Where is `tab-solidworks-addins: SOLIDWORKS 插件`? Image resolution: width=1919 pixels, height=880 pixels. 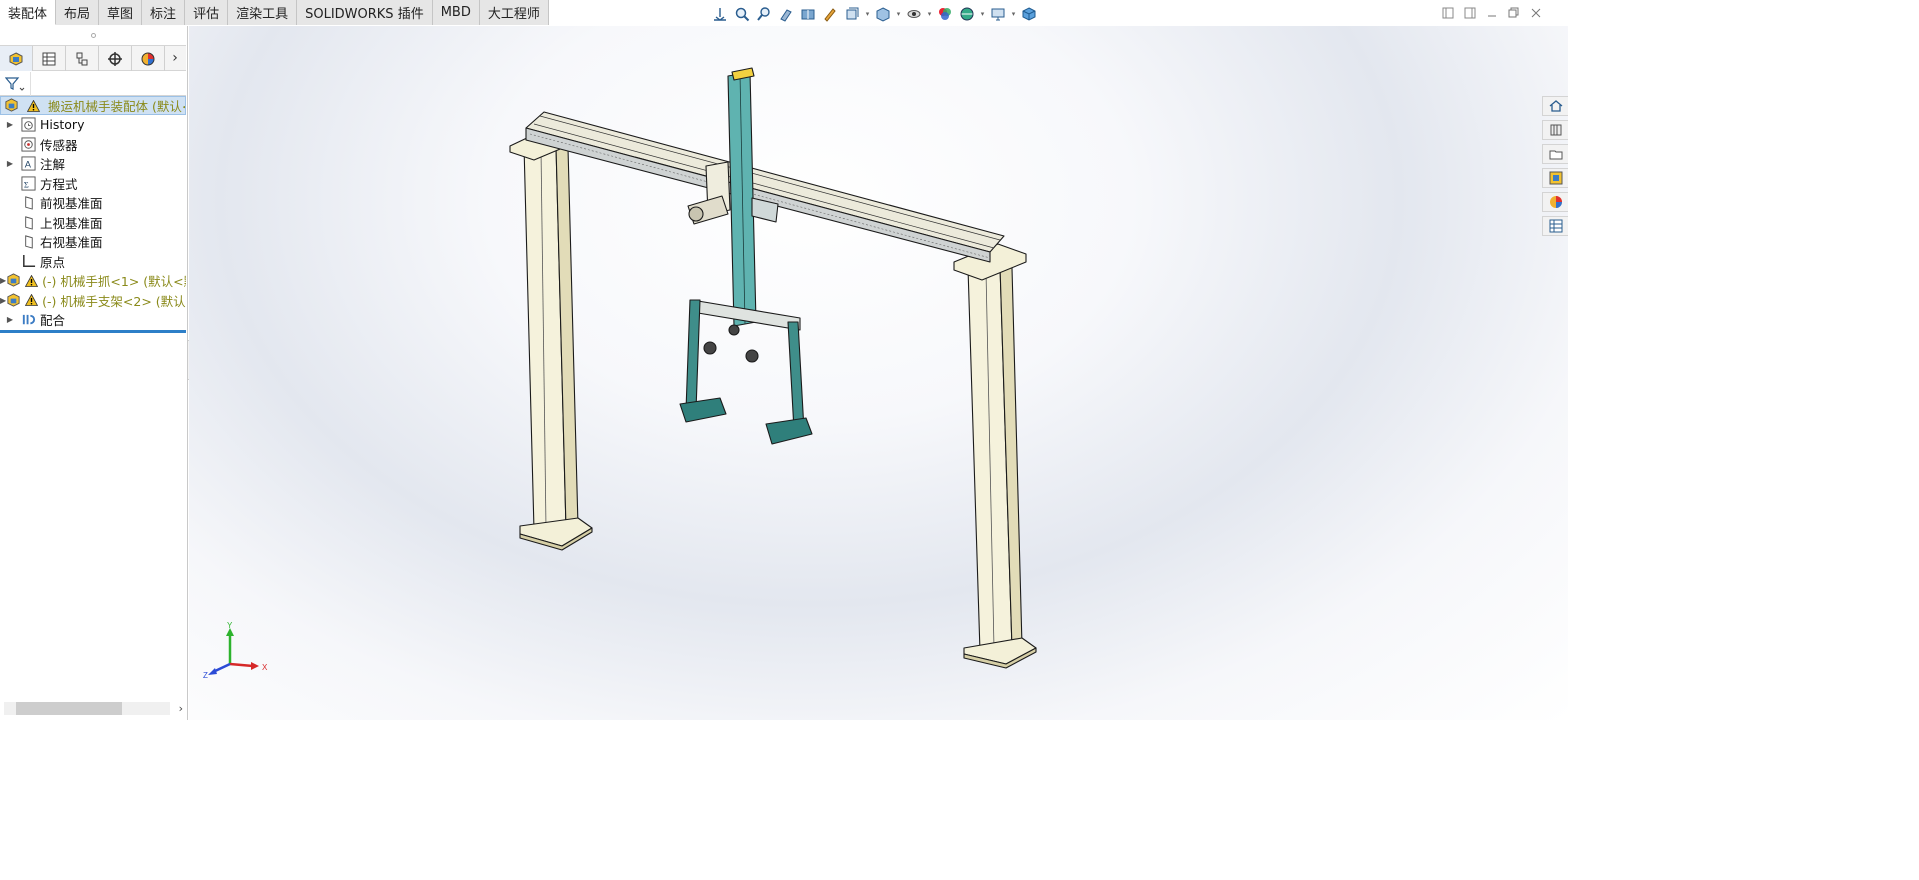
tab-solidworks-addins: SOLIDWORKS 插件 is located at coordinates (365, 12).